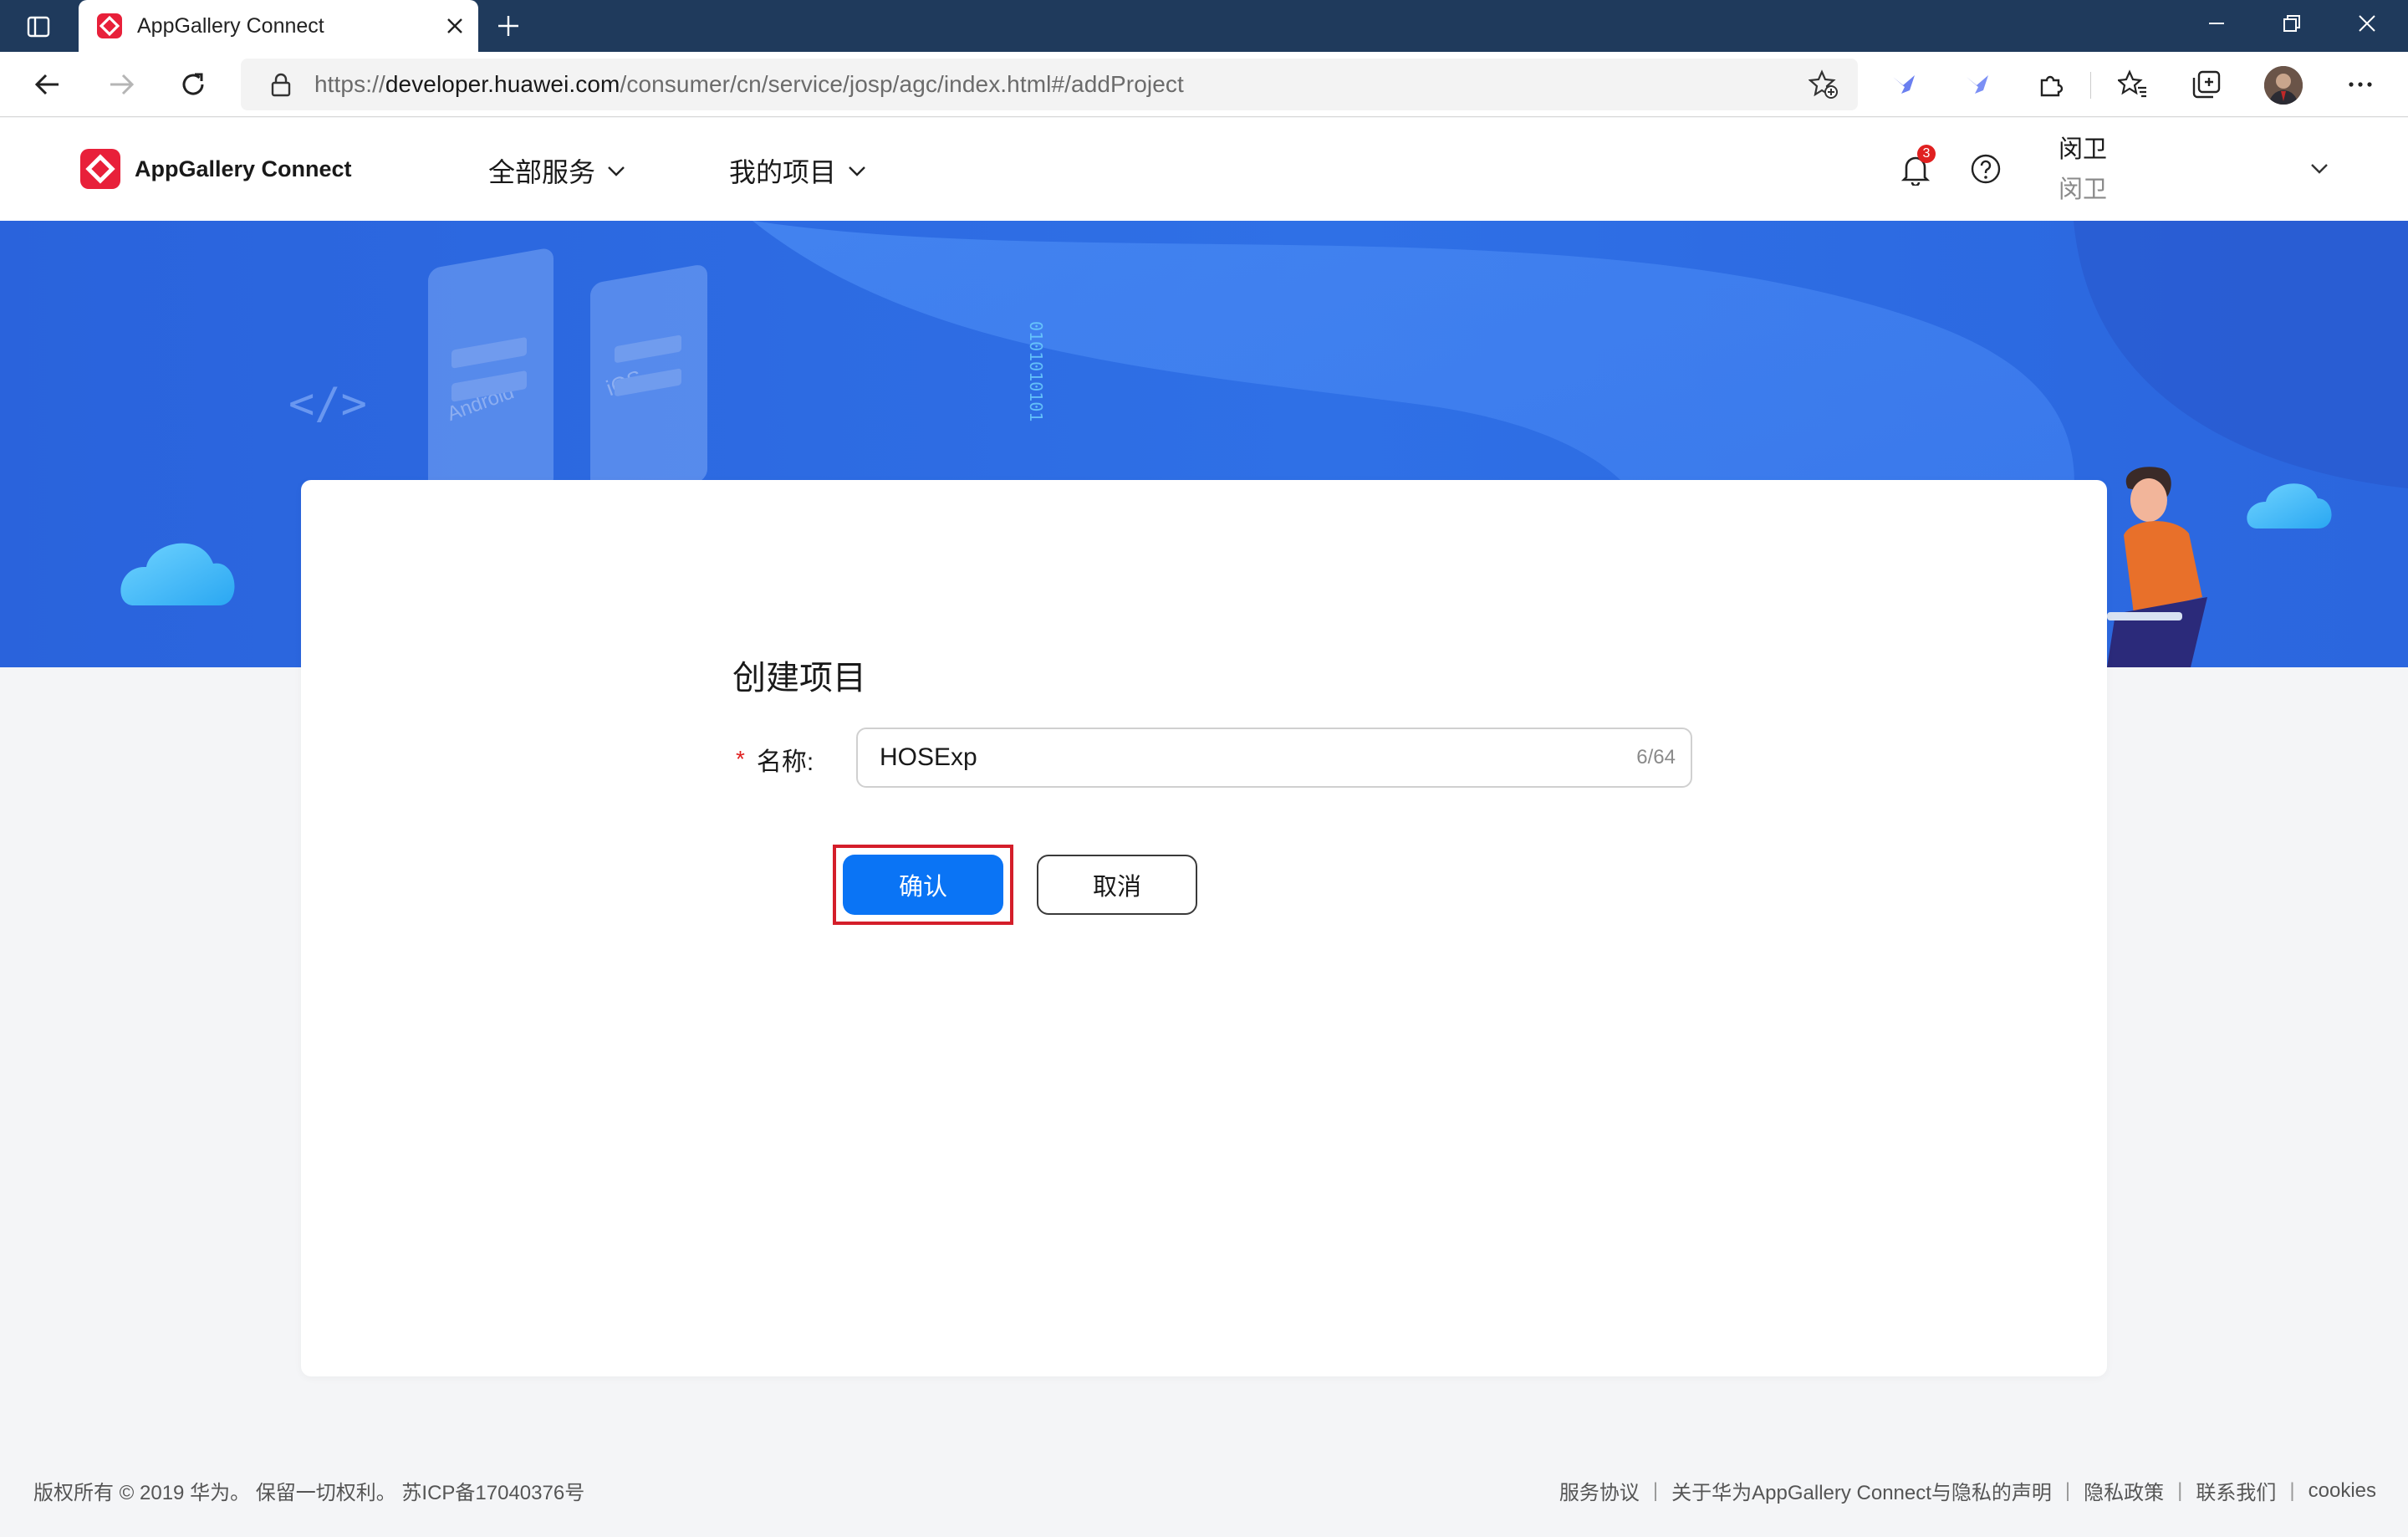 Image resolution: width=2408 pixels, height=1537 pixels. What do you see at coordinates (121, 84) in the screenshot?
I see `forward-arrow-icon` at bounding box center [121, 84].